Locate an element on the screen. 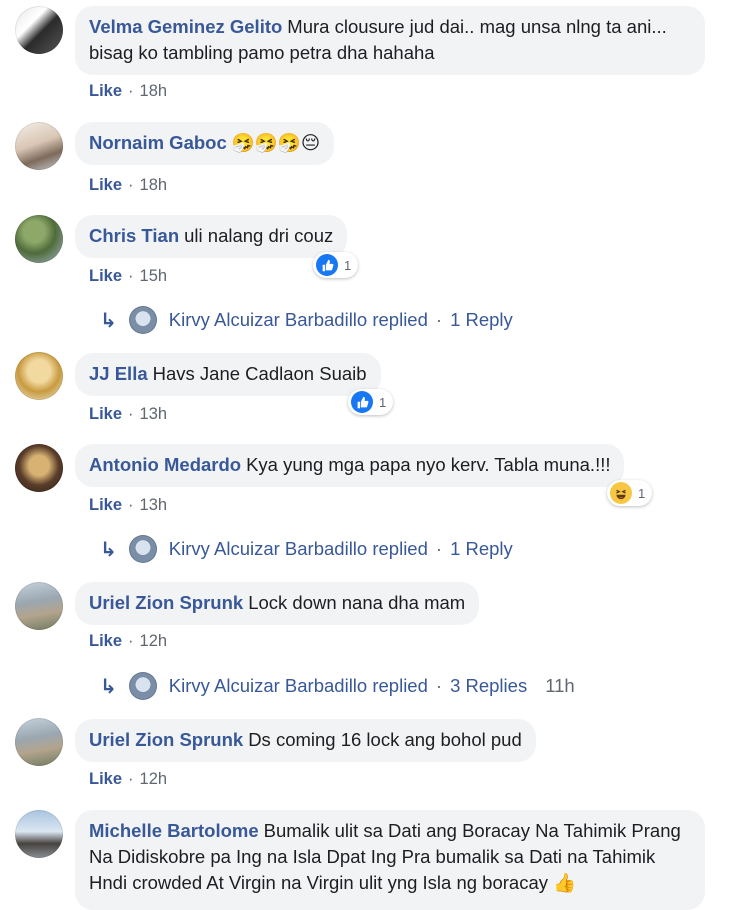  comment-author: Michelle Bartolome is located at coordinates (174, 830).